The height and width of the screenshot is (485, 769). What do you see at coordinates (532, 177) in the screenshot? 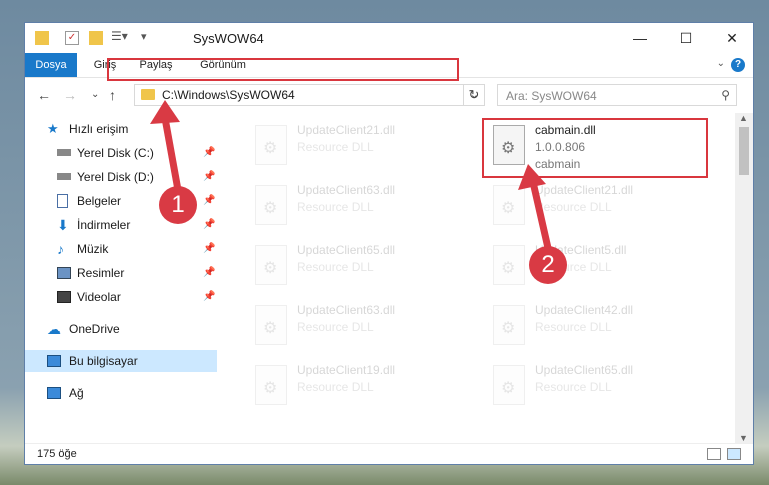
I see `arrow-2-head` at bounding box center [532, 177].